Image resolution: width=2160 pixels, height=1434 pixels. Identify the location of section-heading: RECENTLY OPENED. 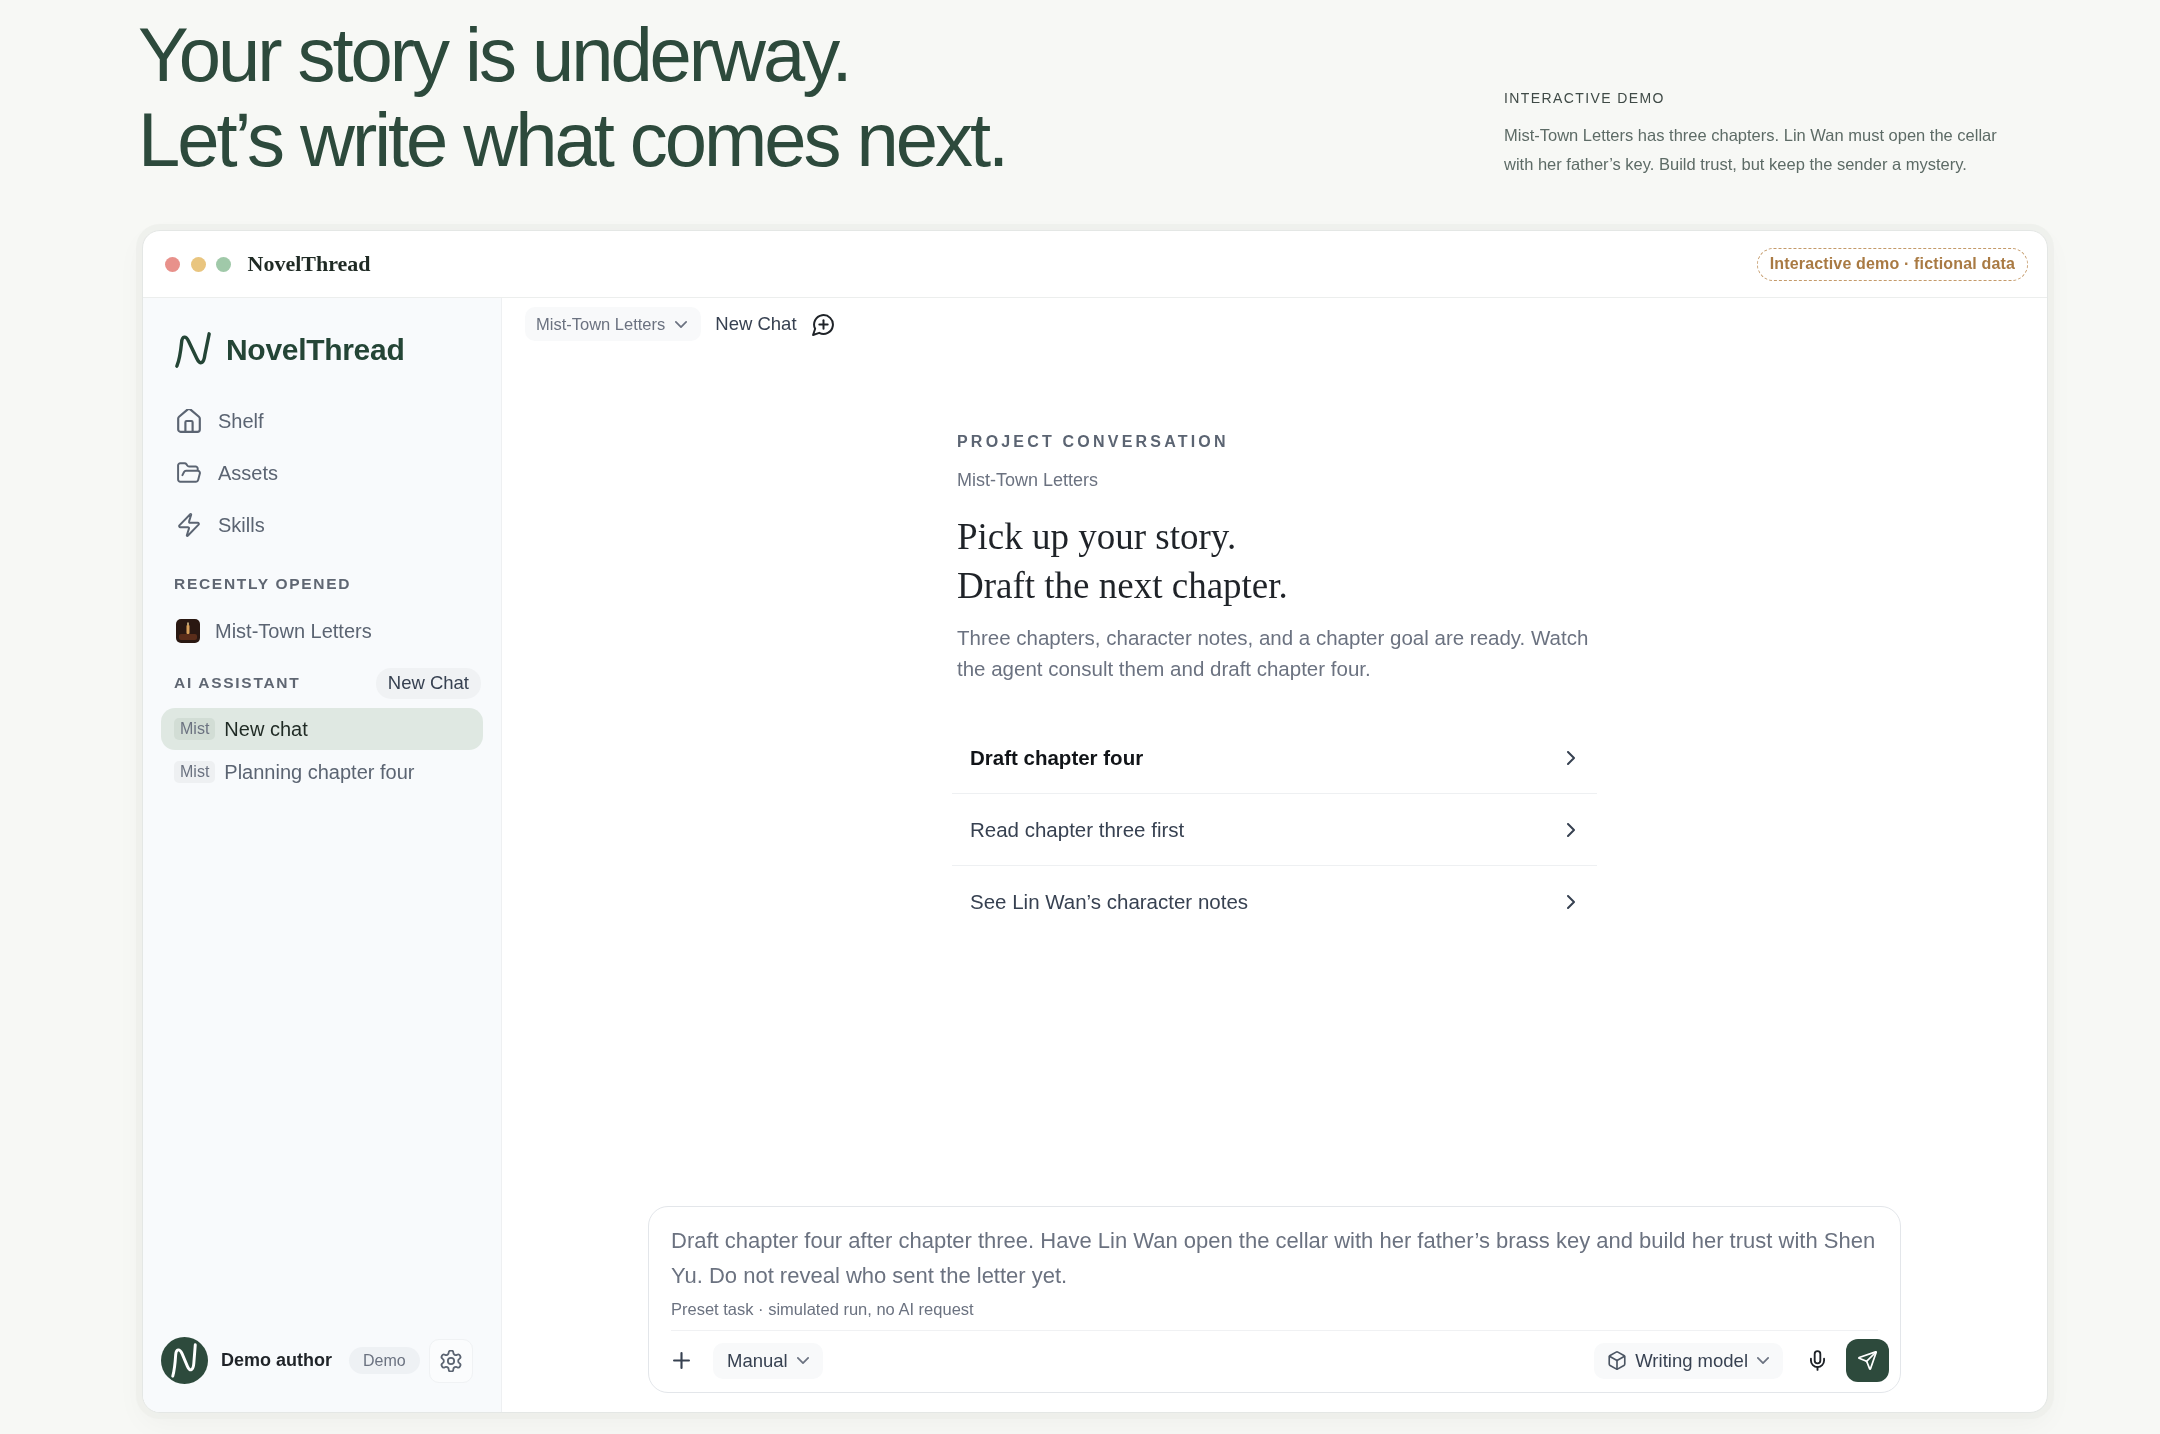
(263, 584).